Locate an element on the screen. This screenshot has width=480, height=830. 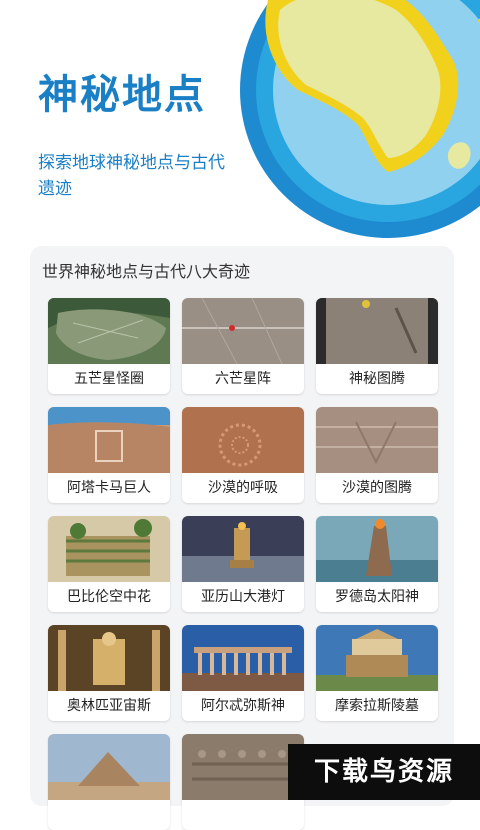
place-card-desert-breath: 沙漠的呼吸 is located at coordinates (243, 455).